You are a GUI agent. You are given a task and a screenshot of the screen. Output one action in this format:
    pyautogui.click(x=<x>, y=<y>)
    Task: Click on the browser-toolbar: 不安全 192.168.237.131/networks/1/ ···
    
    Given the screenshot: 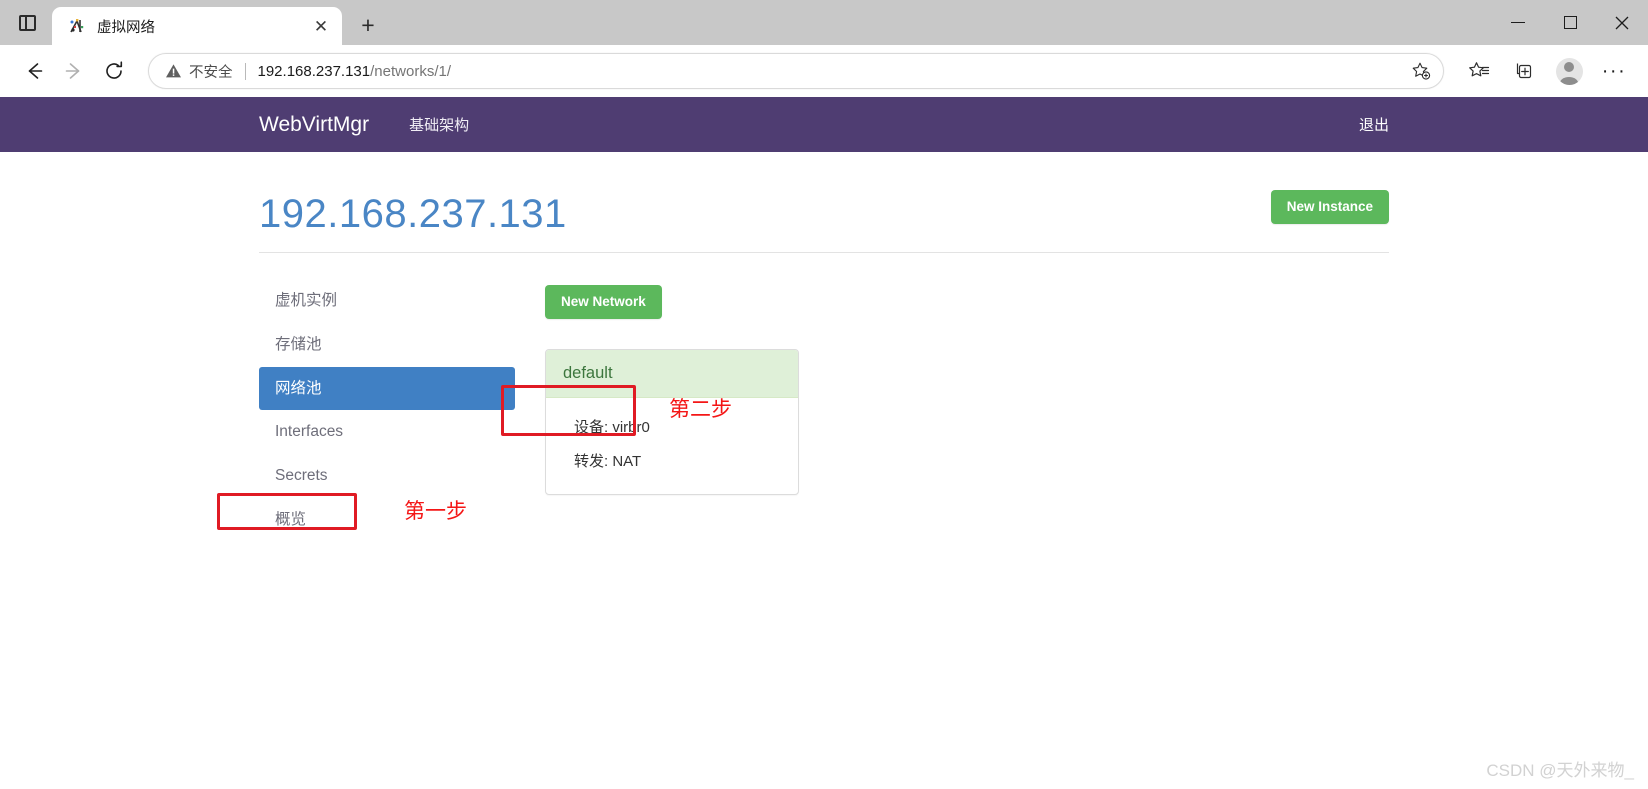 What is the action you would take?
    pyautogui.click(x=824, y=71)
    